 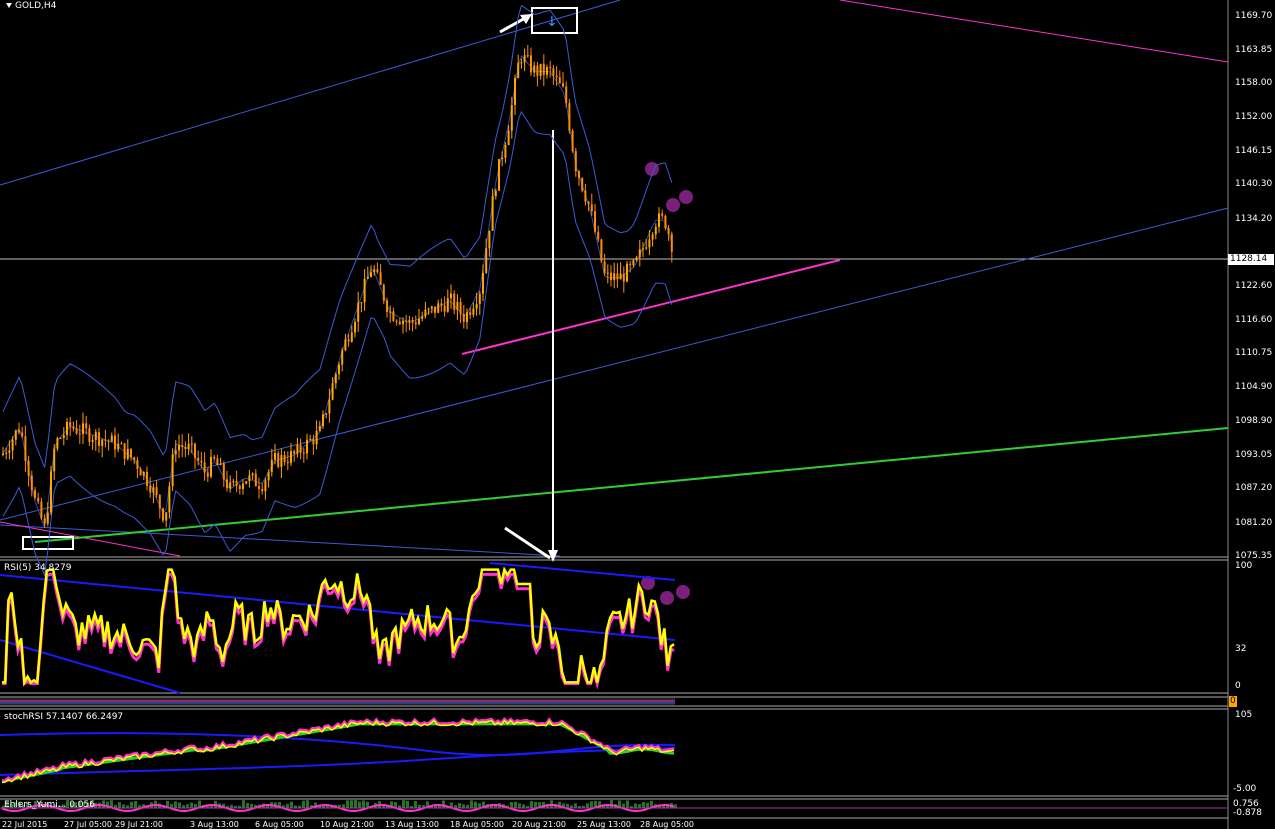 I want to click on divergence-dot, so click(x=673, y=205).